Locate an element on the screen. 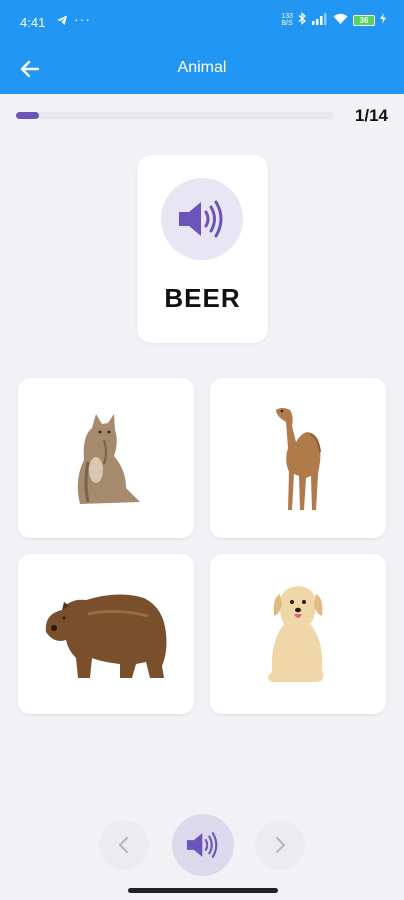 This screenshot has width=404, height=900. word-card: BEER is located at coordinates (202, 249).